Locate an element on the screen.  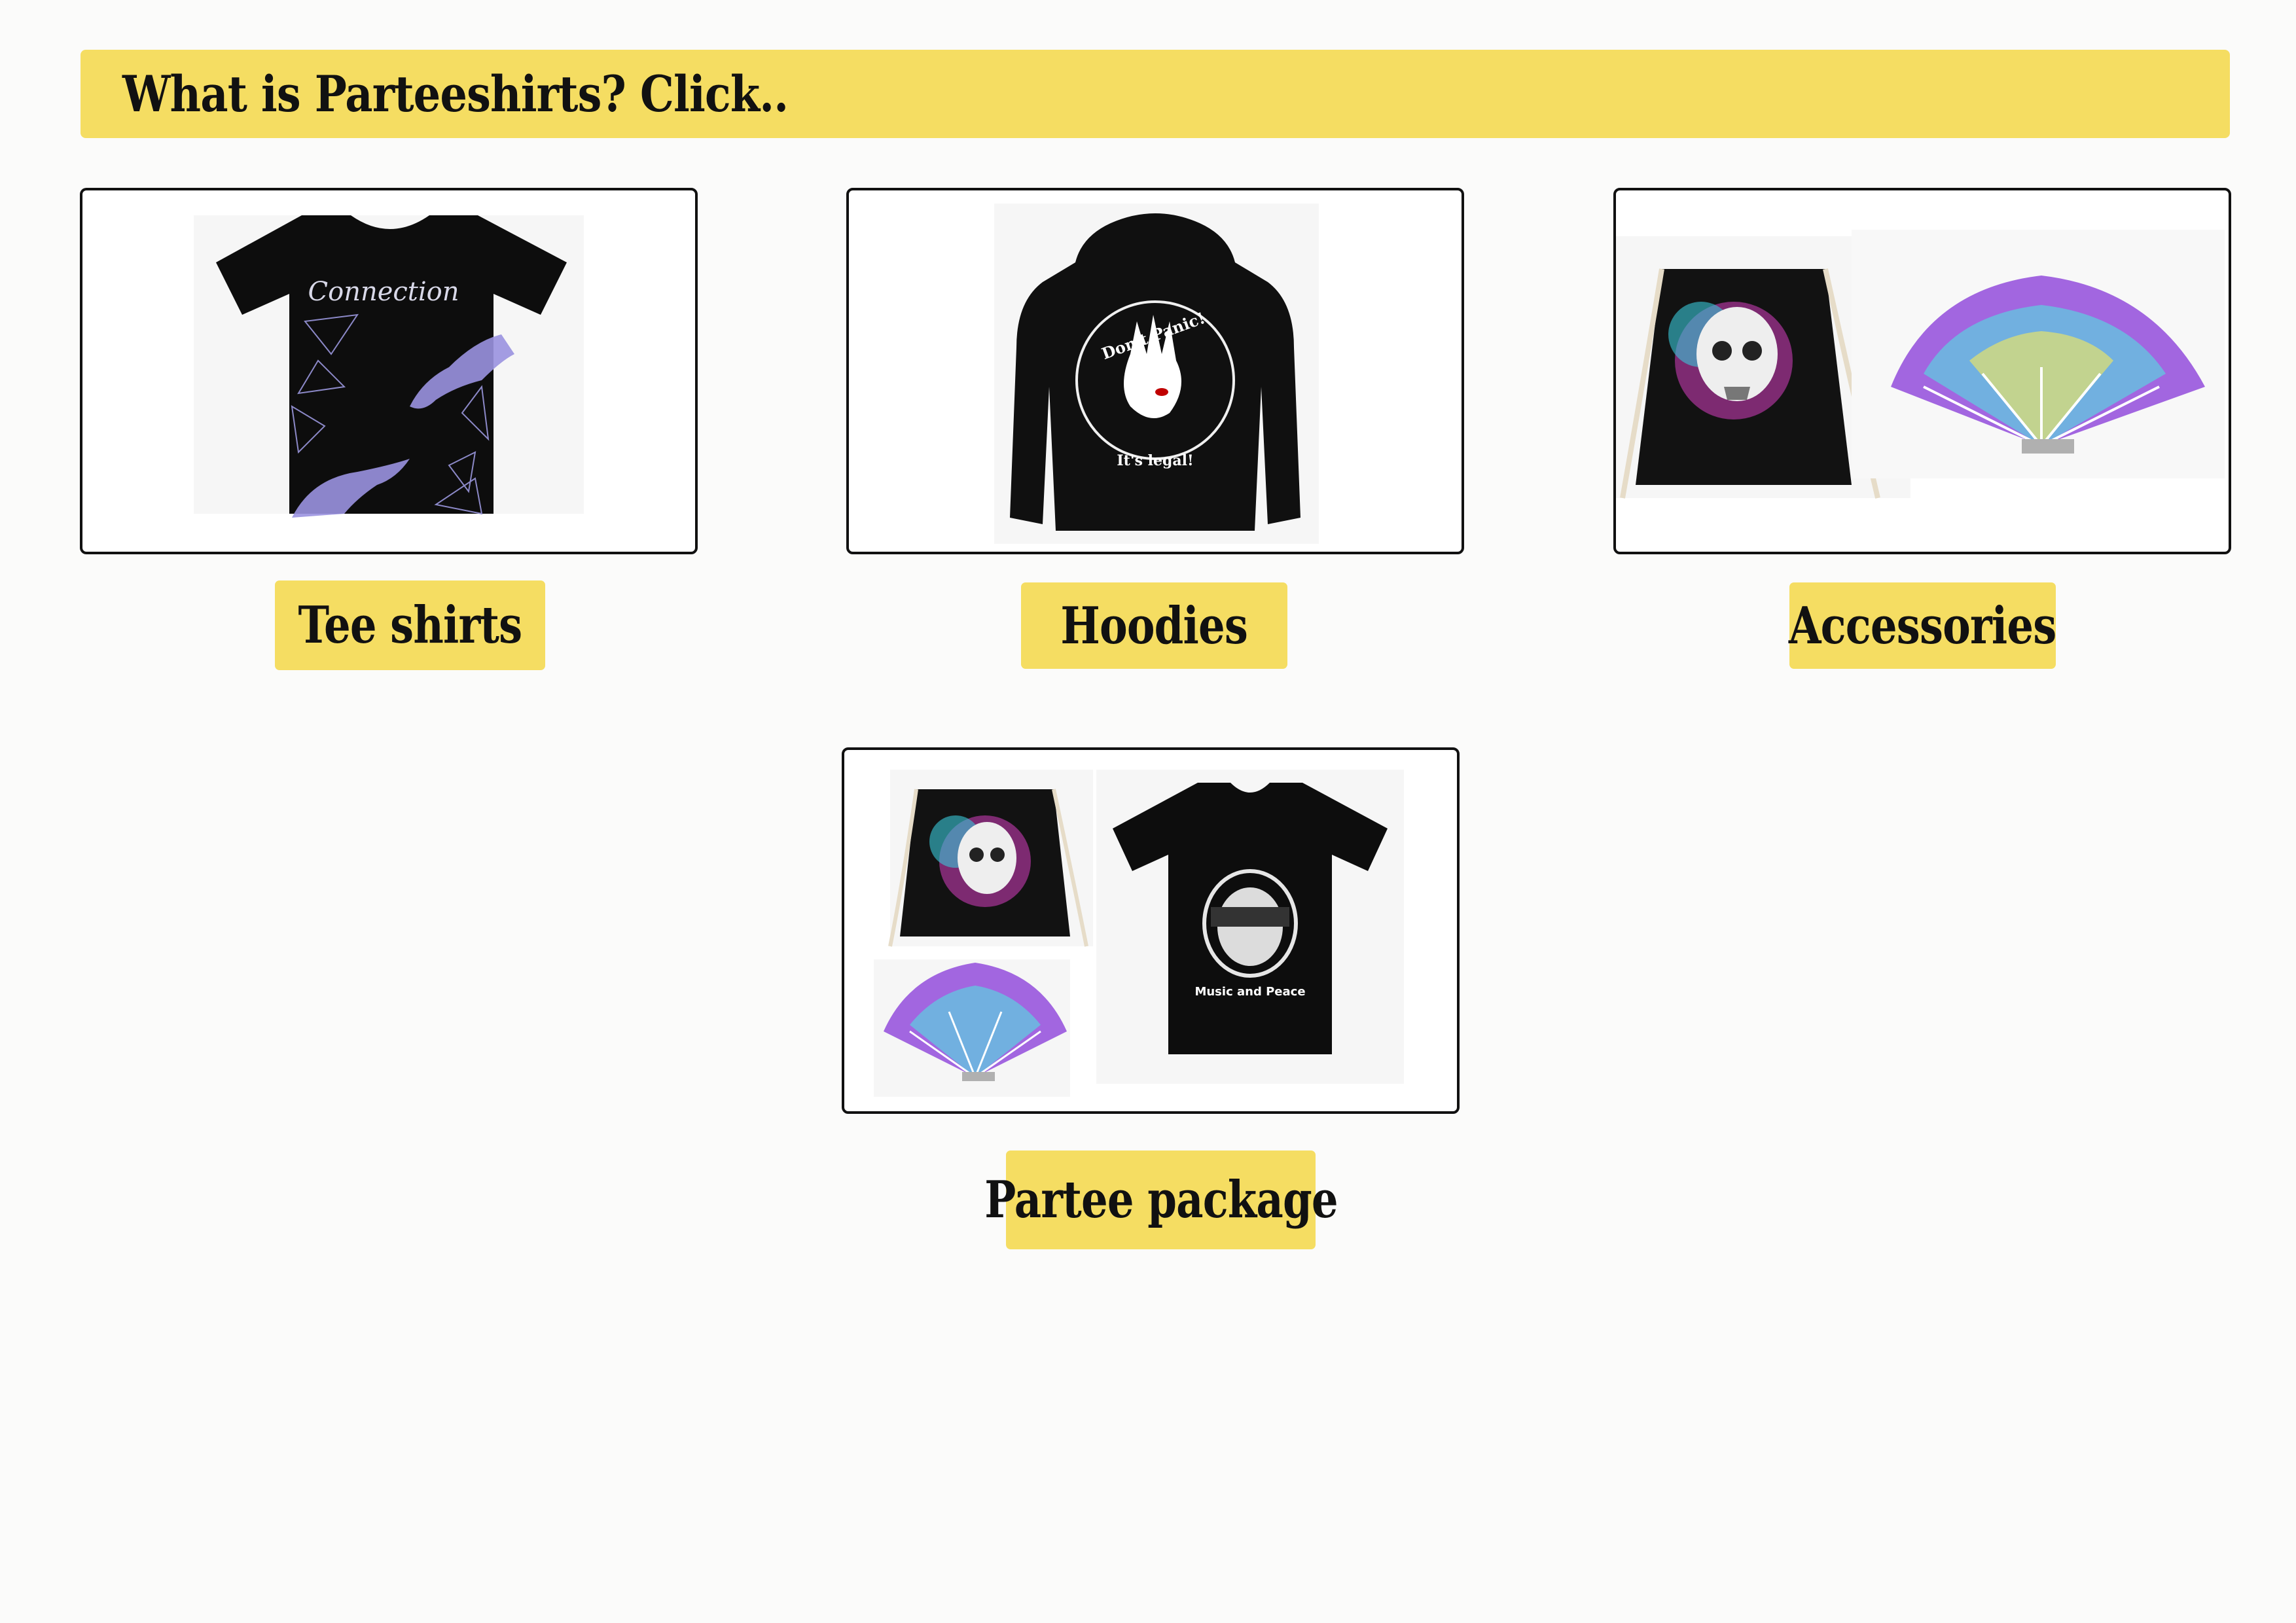
tee-shirt-image: Connection is located at coordinates (389, 367).